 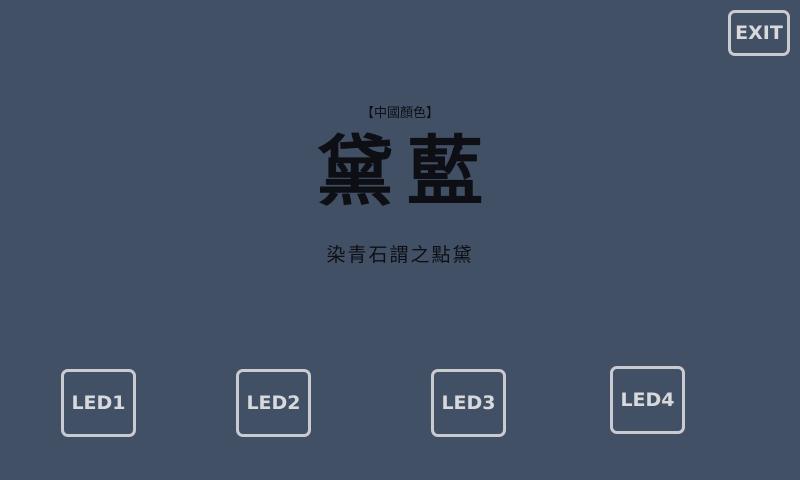 What do you see at coordinates (647, 400) in the screenshot?
I see `led4-button: LED4` at bounding box center [647, 400].